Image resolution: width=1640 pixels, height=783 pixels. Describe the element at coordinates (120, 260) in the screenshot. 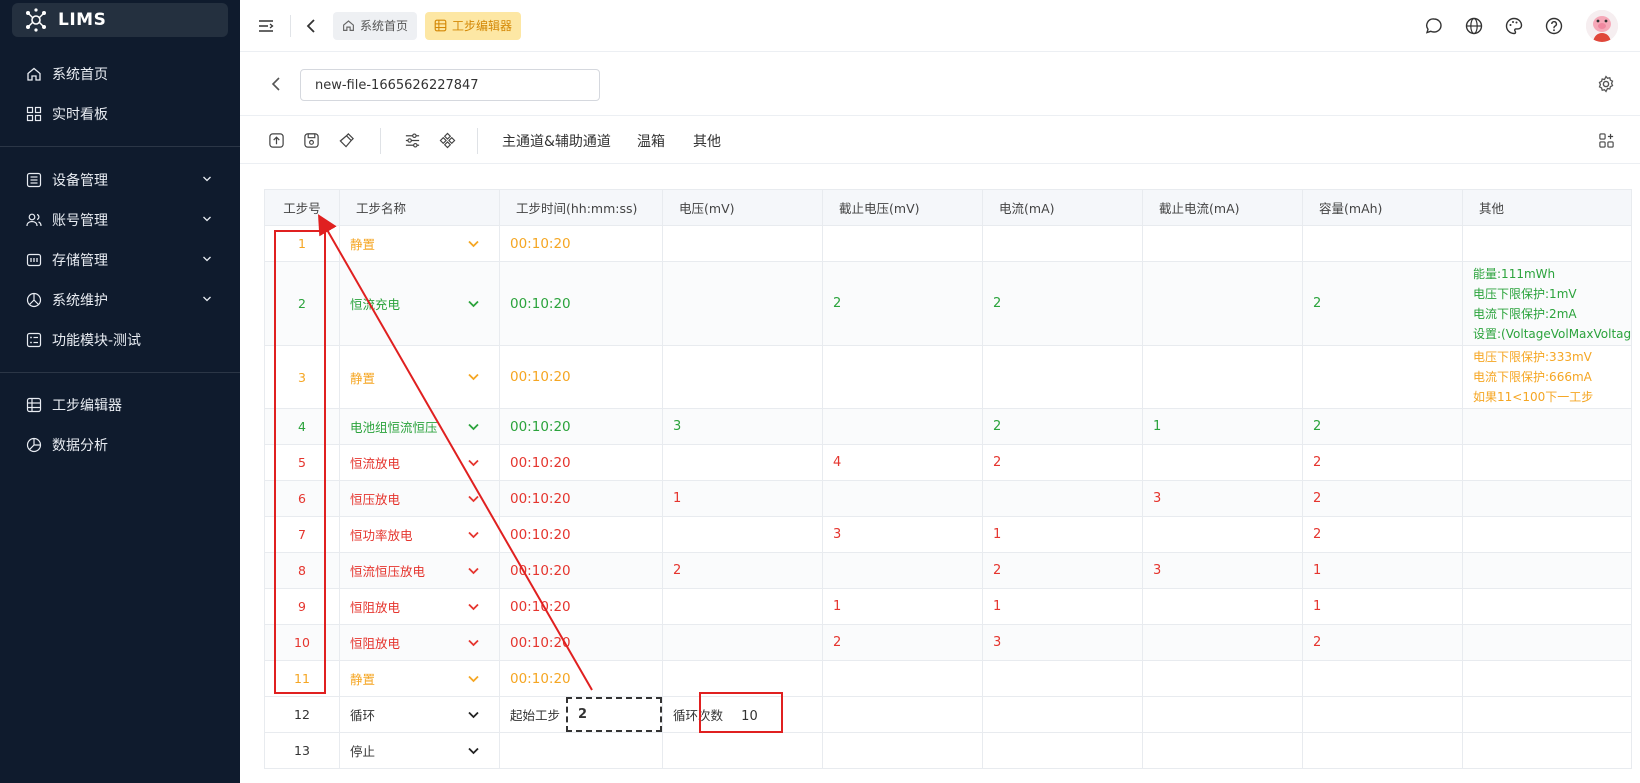

I see `sidebar-item-storage: 存储管理` at that location.